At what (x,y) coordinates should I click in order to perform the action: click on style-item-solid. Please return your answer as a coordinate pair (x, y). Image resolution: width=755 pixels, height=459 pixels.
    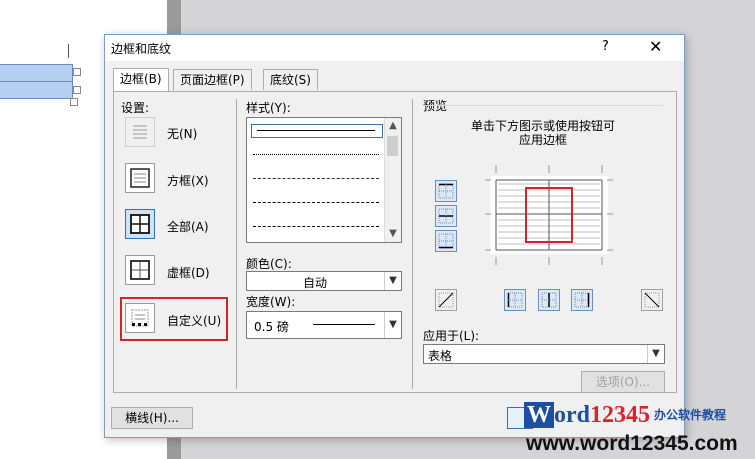
    Looking at the image, I should click on (316, 130).